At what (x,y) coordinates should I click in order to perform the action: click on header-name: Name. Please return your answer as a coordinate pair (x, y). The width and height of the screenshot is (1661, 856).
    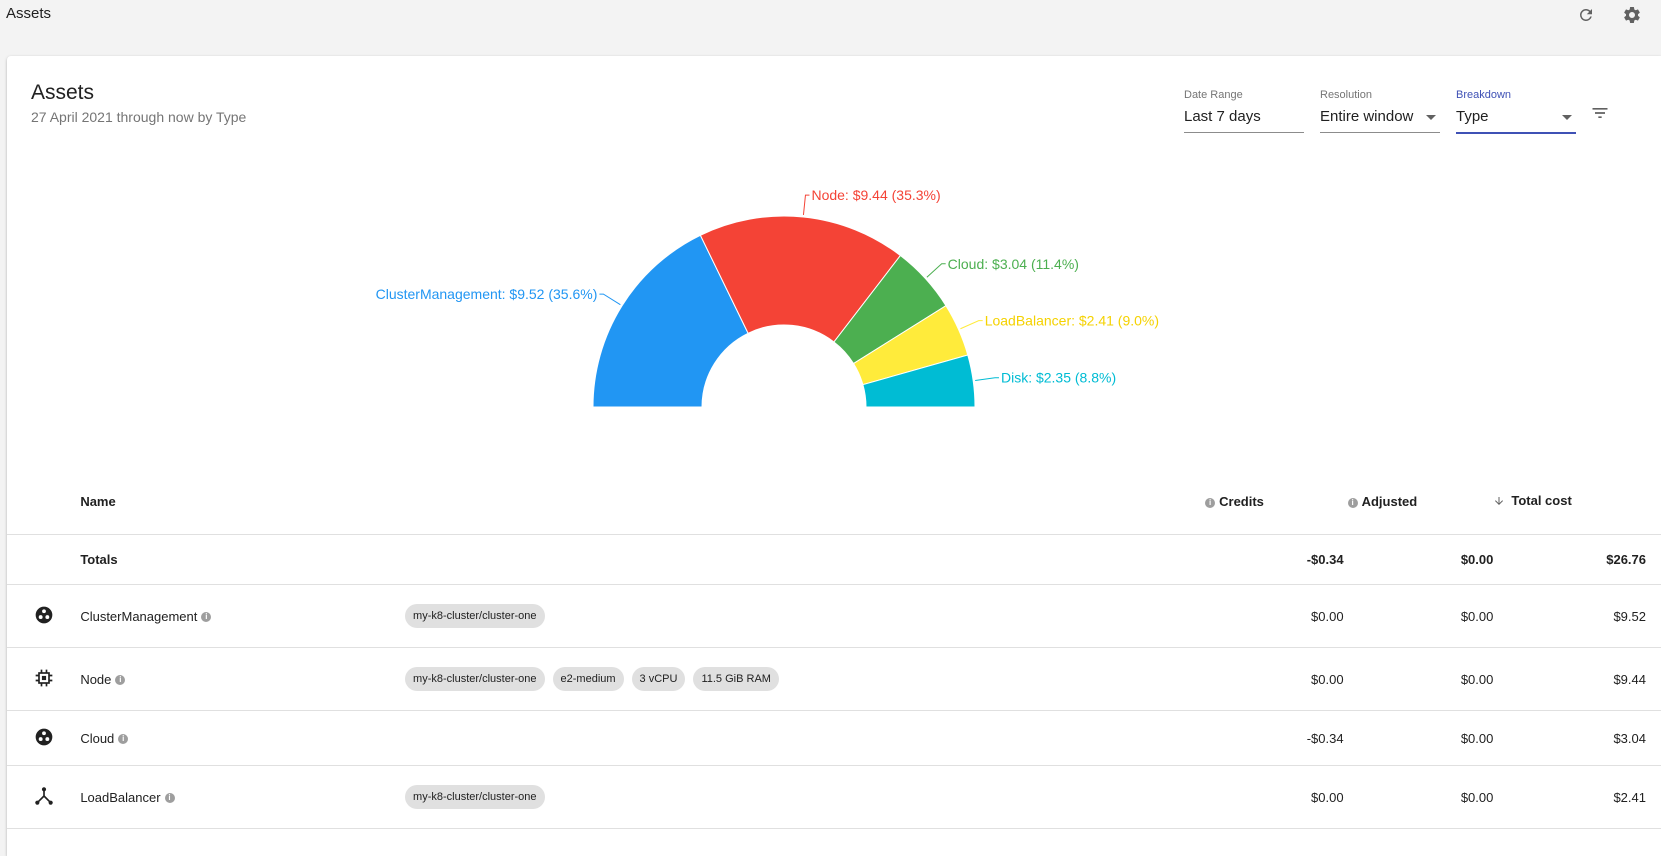
    Looking at the image, I should click on (243, 502).